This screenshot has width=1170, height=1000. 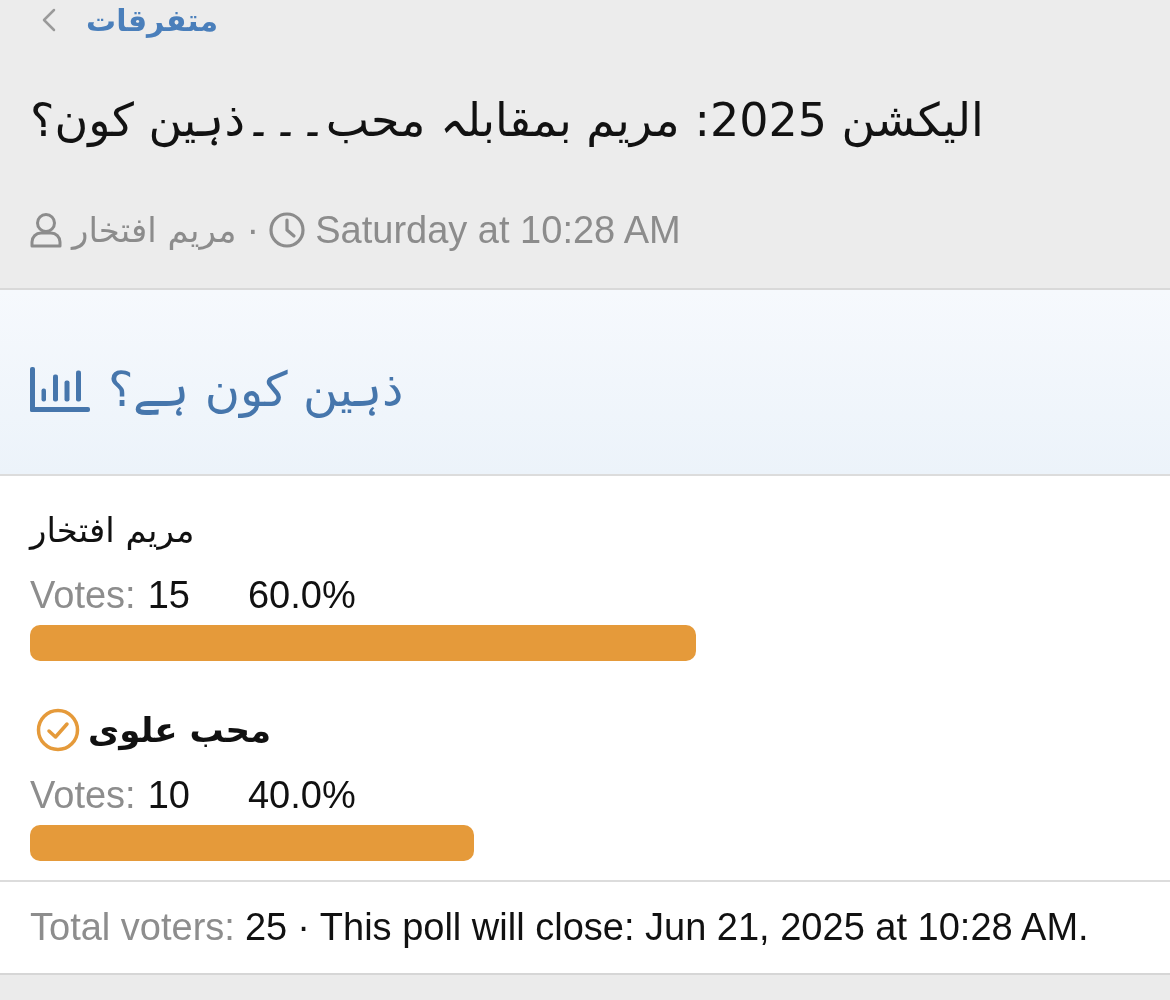 What do you see at coordinates (266, 927) in the screenshot?
I see `total-voters-count: 25` at bounding box center [266, 927].